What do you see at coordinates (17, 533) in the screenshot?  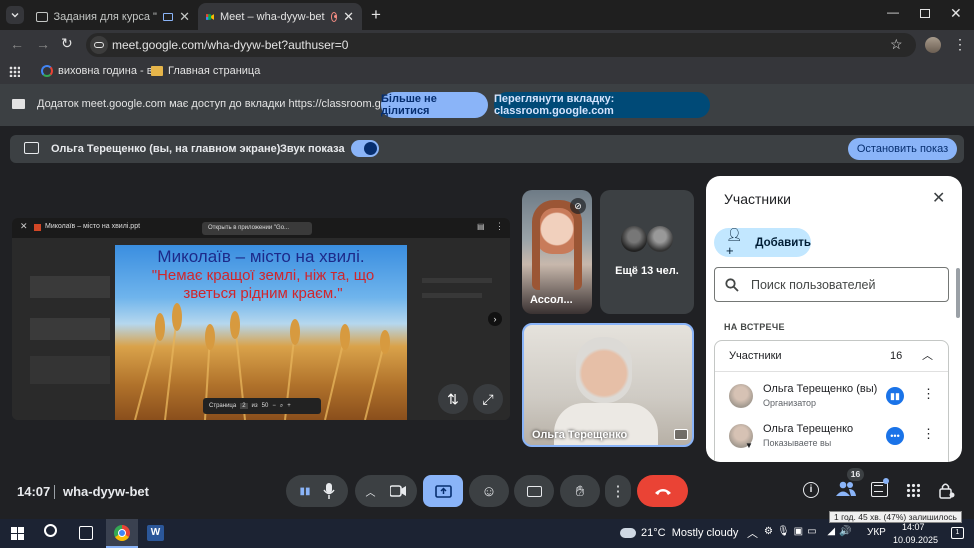 I see `start-button` at bounding box center [17, 533].